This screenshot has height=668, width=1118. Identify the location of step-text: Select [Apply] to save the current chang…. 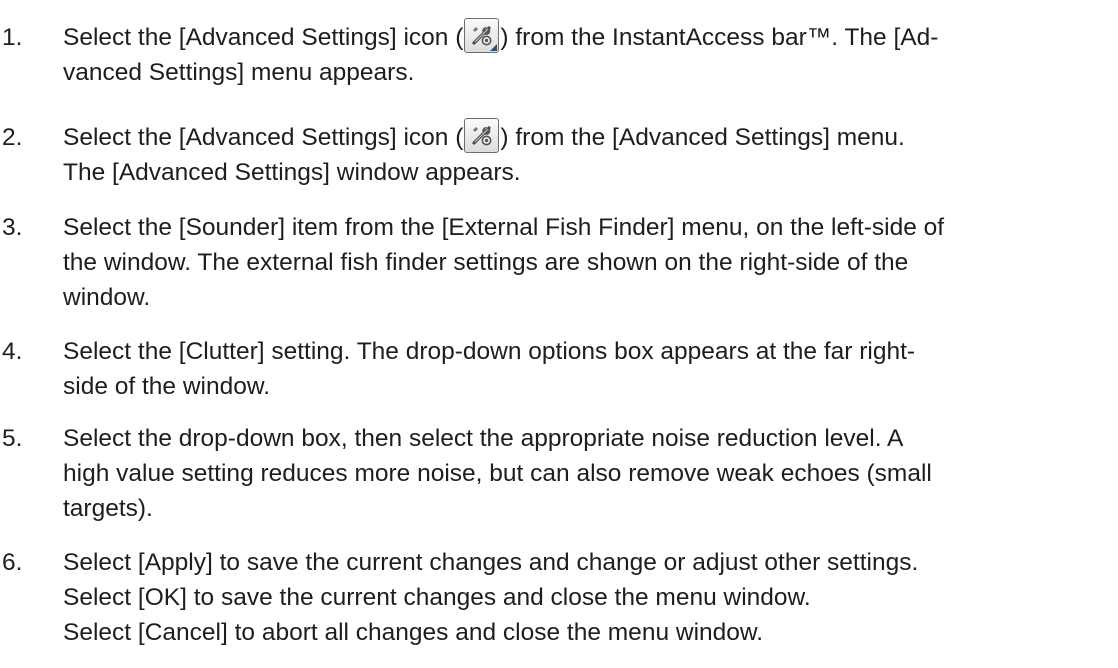
(586, 597).